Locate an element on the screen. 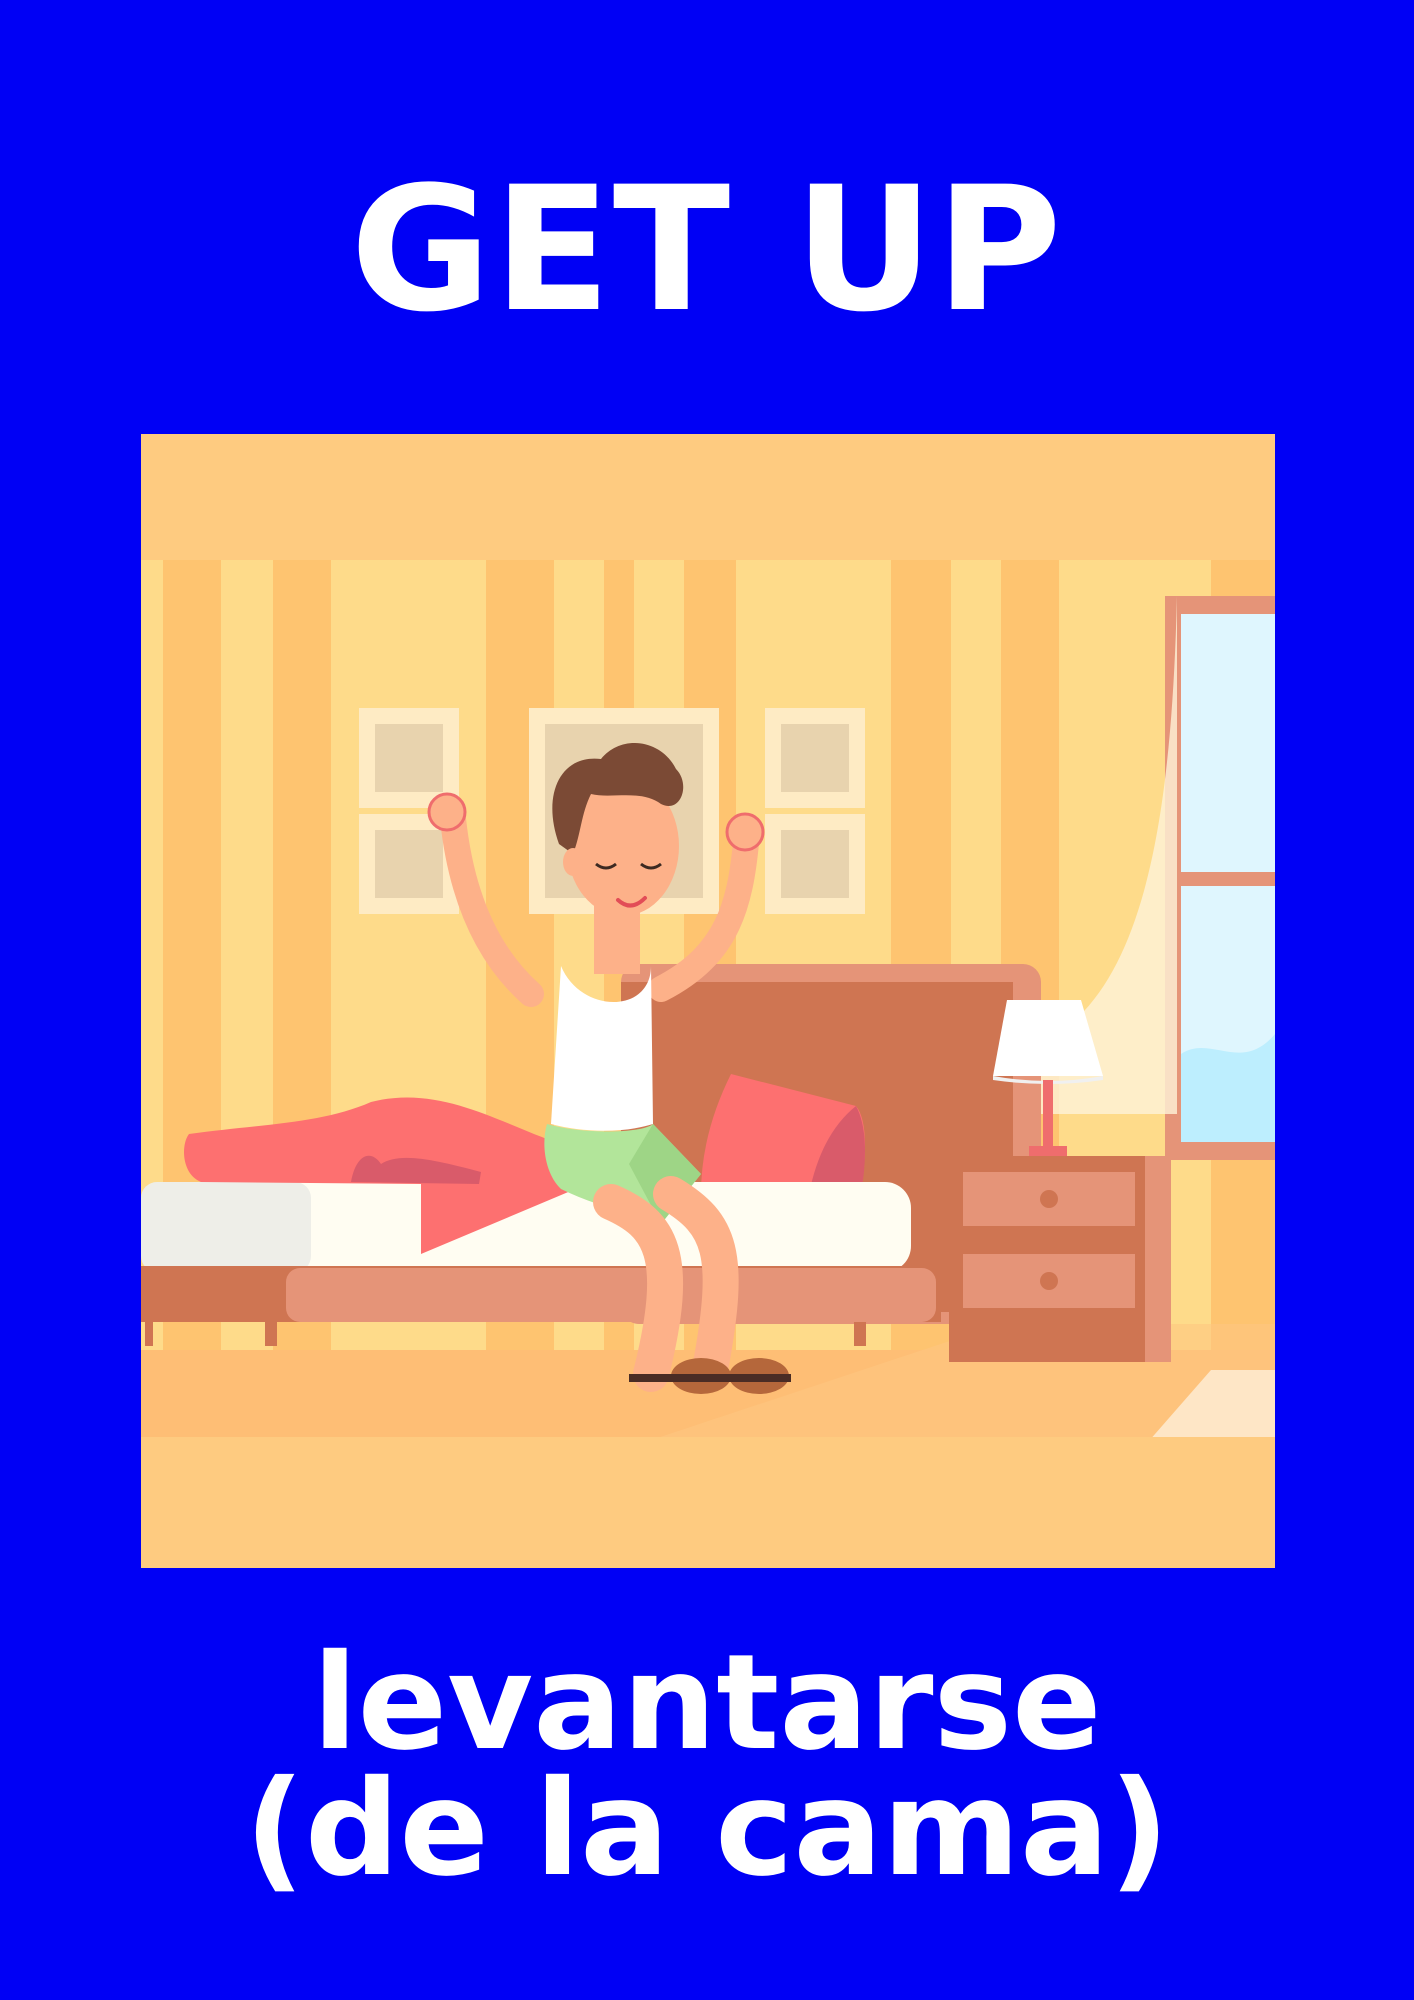  frame-bottom-band is located at coordinates (708, 1502).